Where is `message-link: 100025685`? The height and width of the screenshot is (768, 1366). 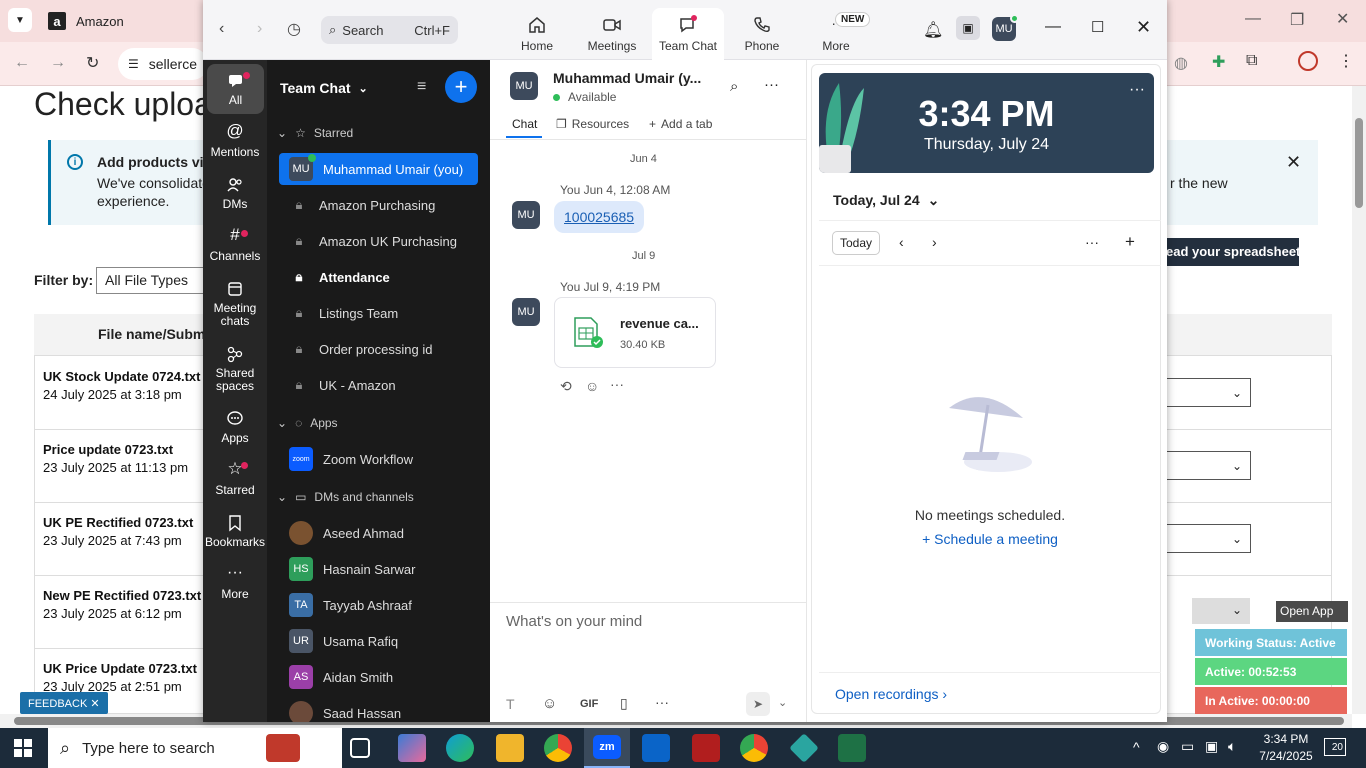 message-link: 100025685 is located at coordinates (599, 217).